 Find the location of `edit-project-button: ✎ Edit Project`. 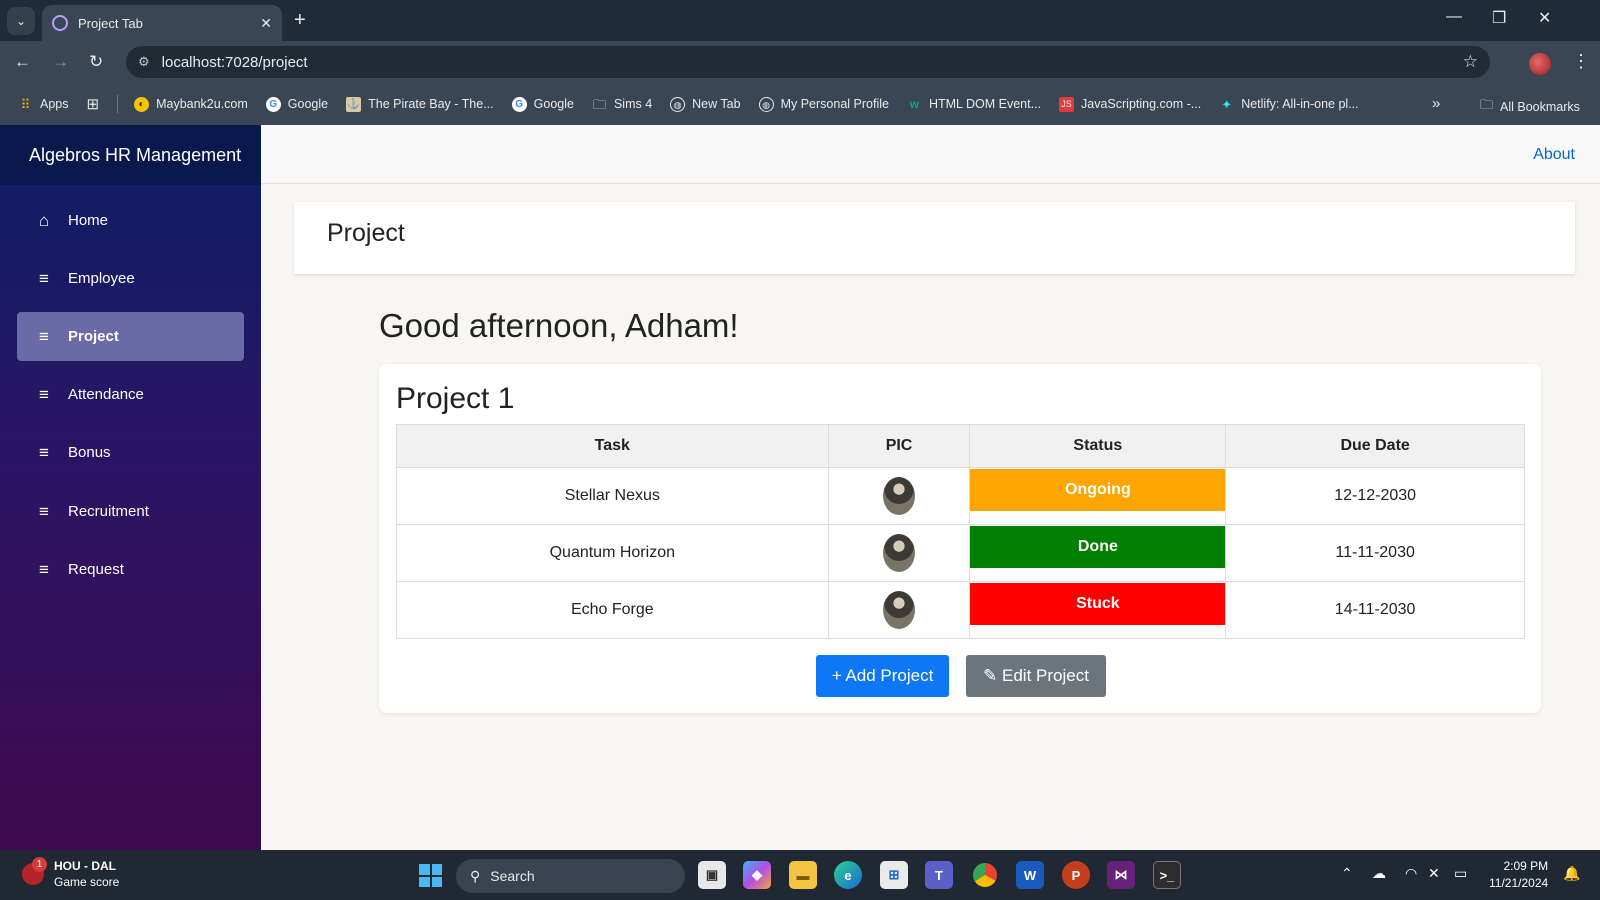

edit-project-button: ✎ Edit Project is located at coordinates (1036, 676).